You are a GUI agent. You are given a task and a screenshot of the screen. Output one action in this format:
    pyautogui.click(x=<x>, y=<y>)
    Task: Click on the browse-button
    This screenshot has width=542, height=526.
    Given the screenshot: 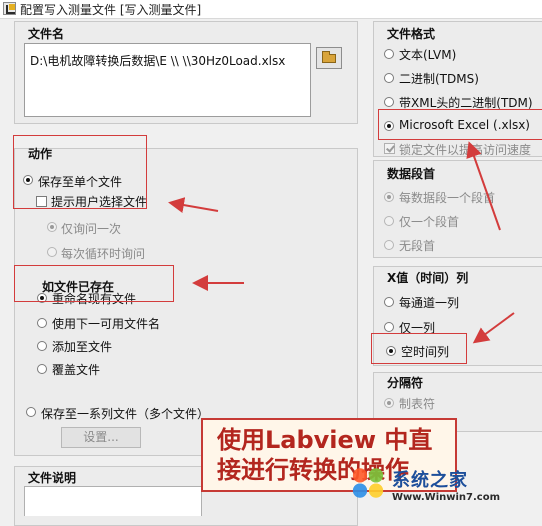 What is the action you would take?
    pyautogui.click(x=329, y=58)
    